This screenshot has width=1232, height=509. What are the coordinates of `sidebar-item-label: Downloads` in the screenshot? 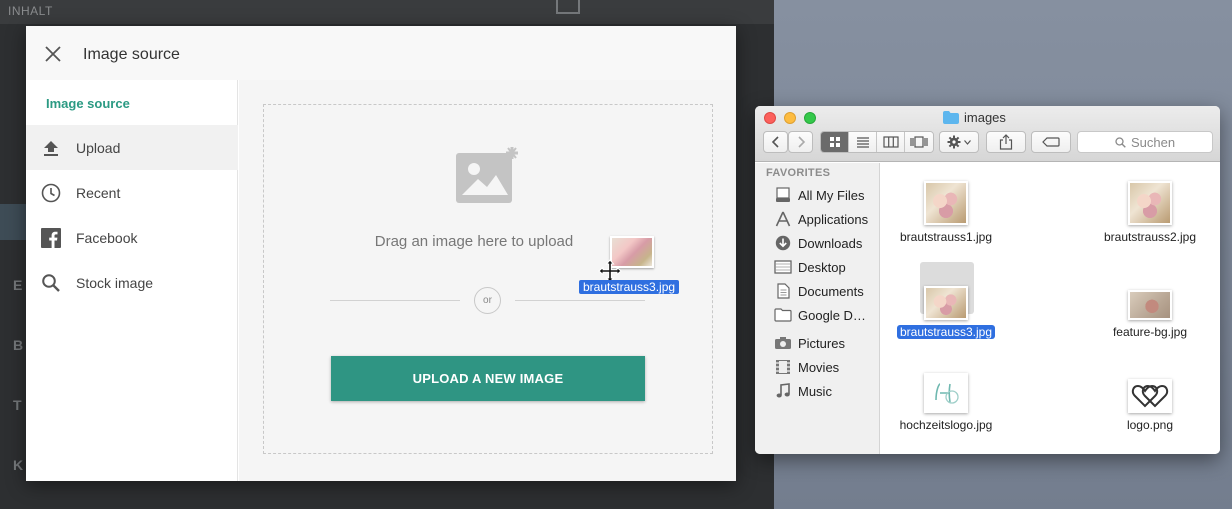 It's located at (830, 243).